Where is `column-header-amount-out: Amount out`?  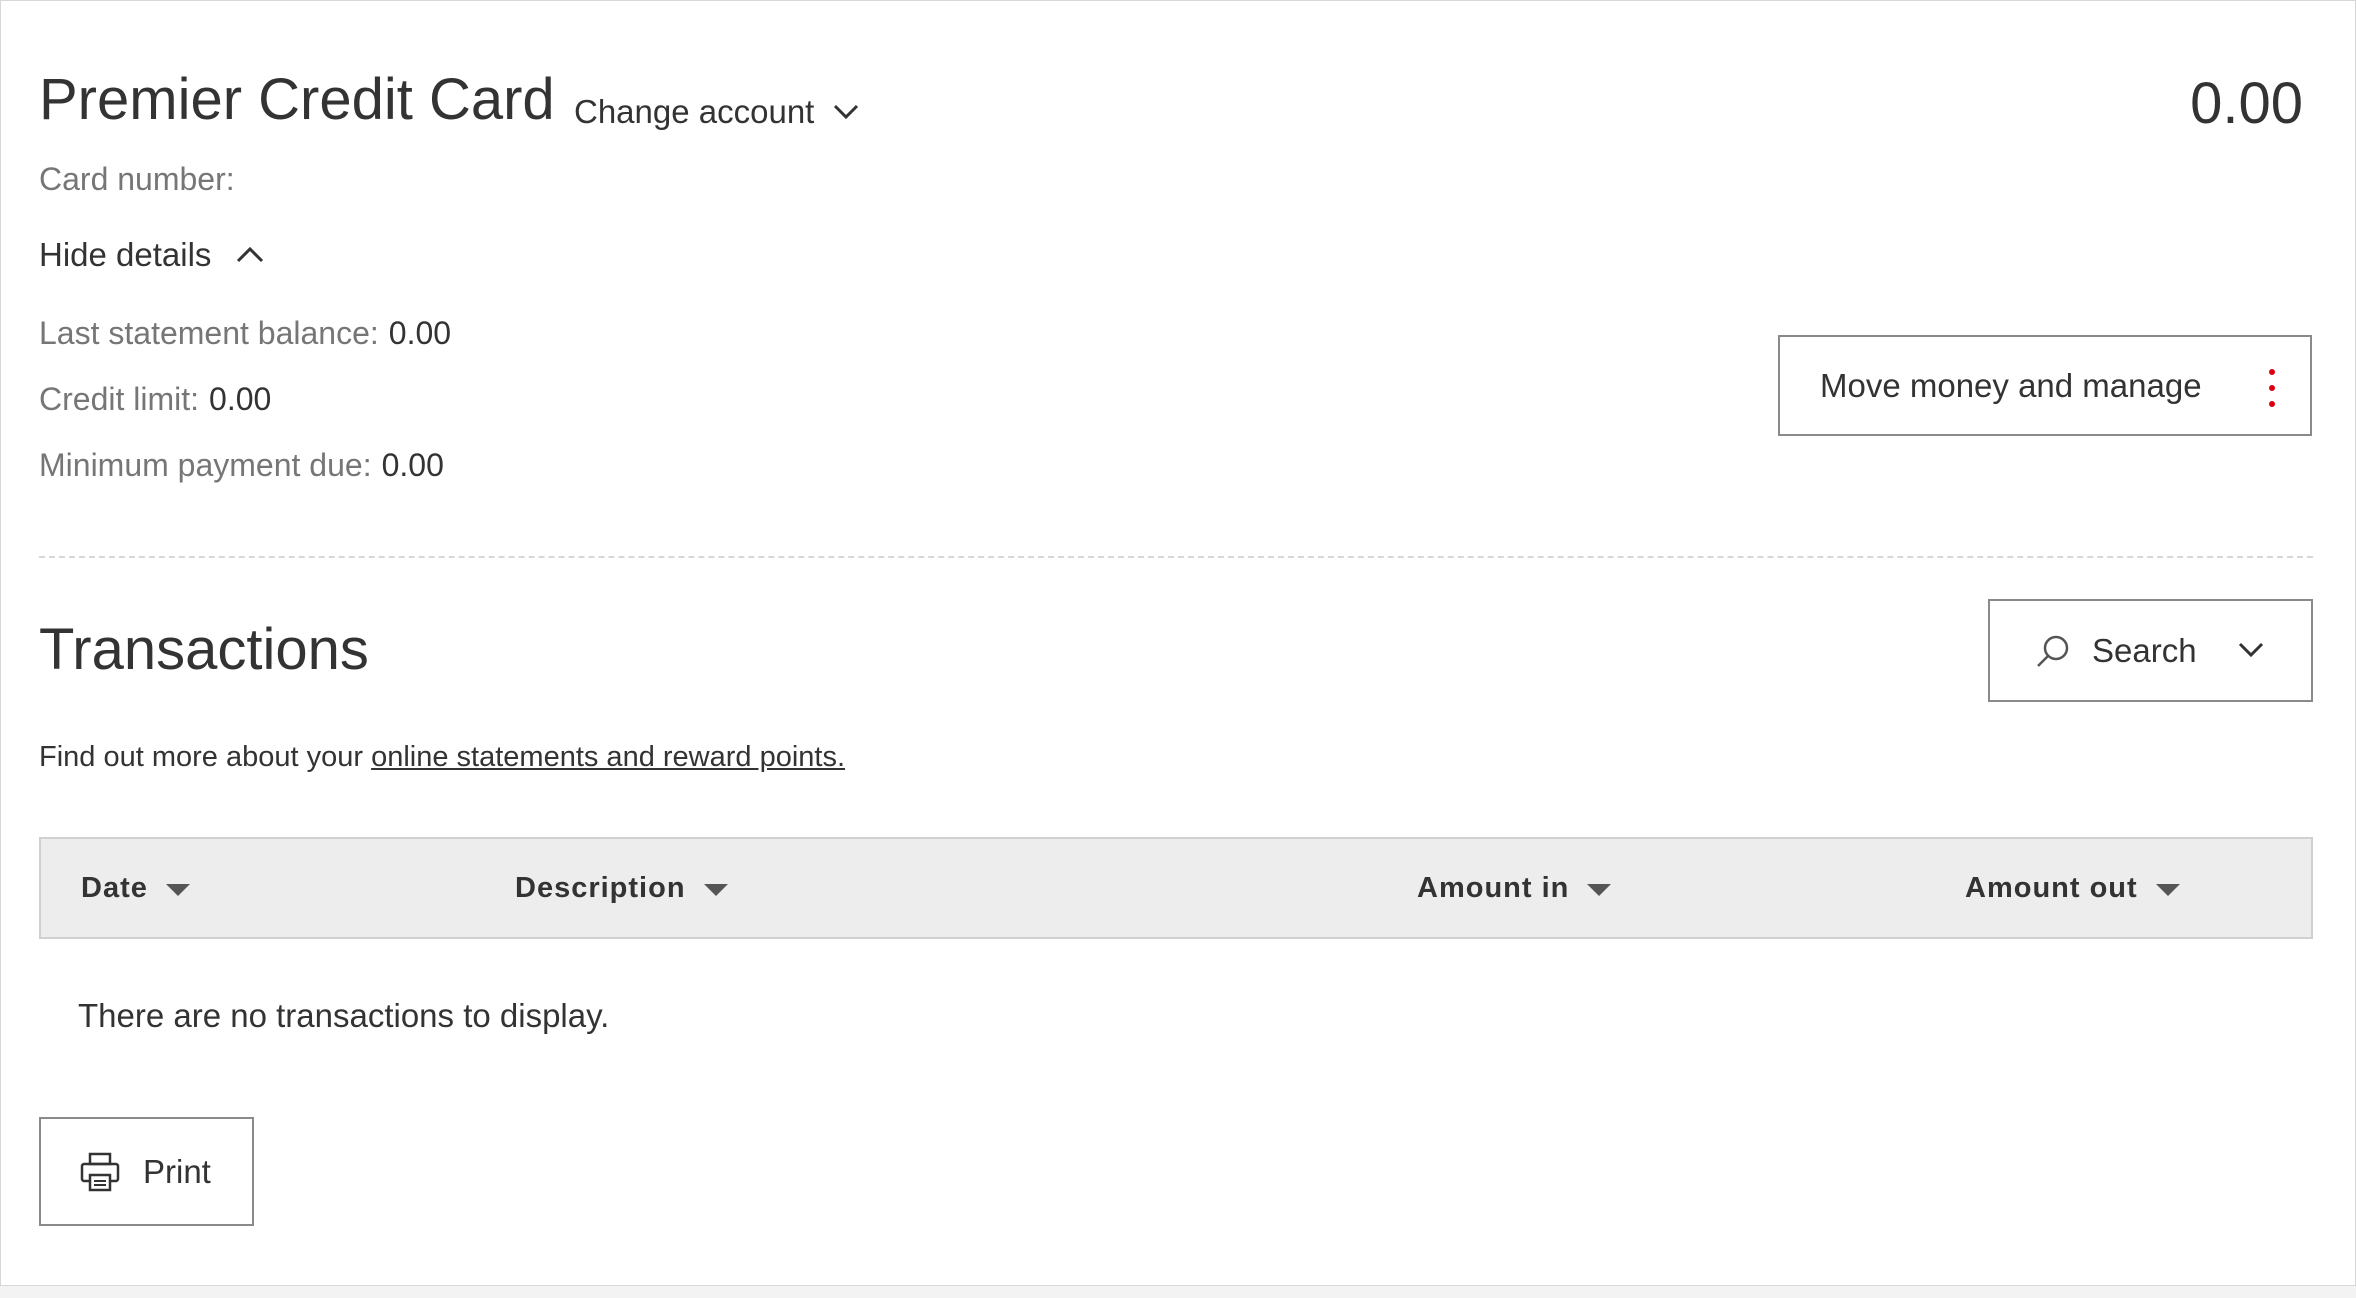 column-header-amount-out: Amount out is located at coordinates (2072, 888).